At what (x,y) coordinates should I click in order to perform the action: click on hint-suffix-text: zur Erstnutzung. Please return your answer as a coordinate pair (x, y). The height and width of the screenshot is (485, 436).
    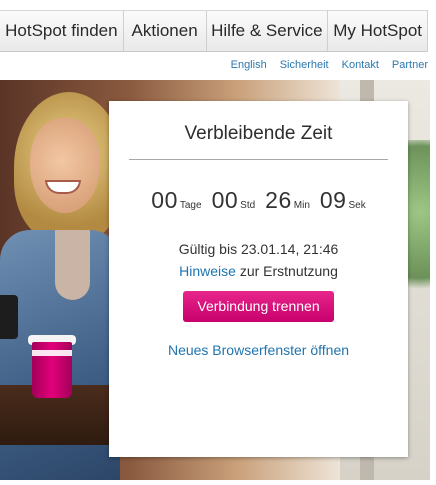
    Looking at the image, I should click on (286, 271).